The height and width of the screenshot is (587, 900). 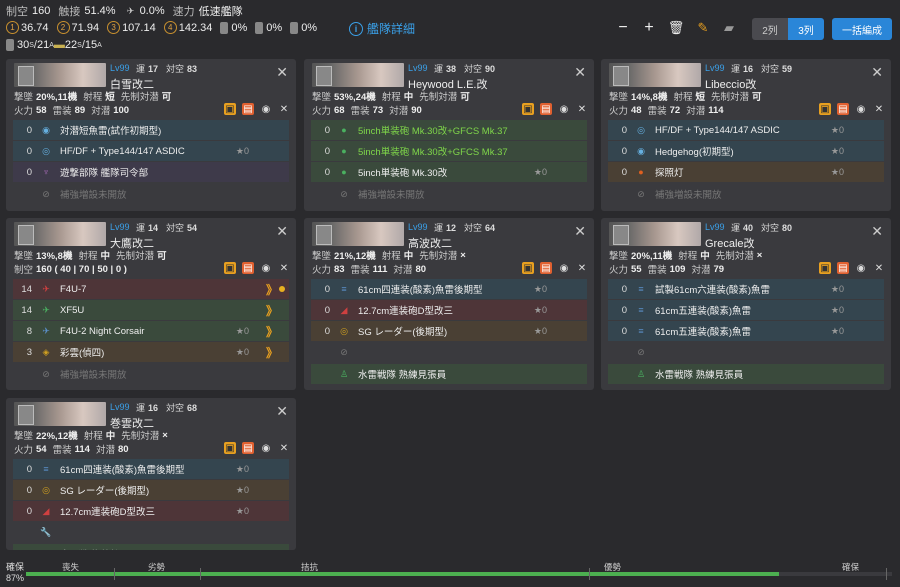 What do you see at coordinates (649, 28) in the screenshot?
I see `plus-icon: +` at bounding box center [649, 28].